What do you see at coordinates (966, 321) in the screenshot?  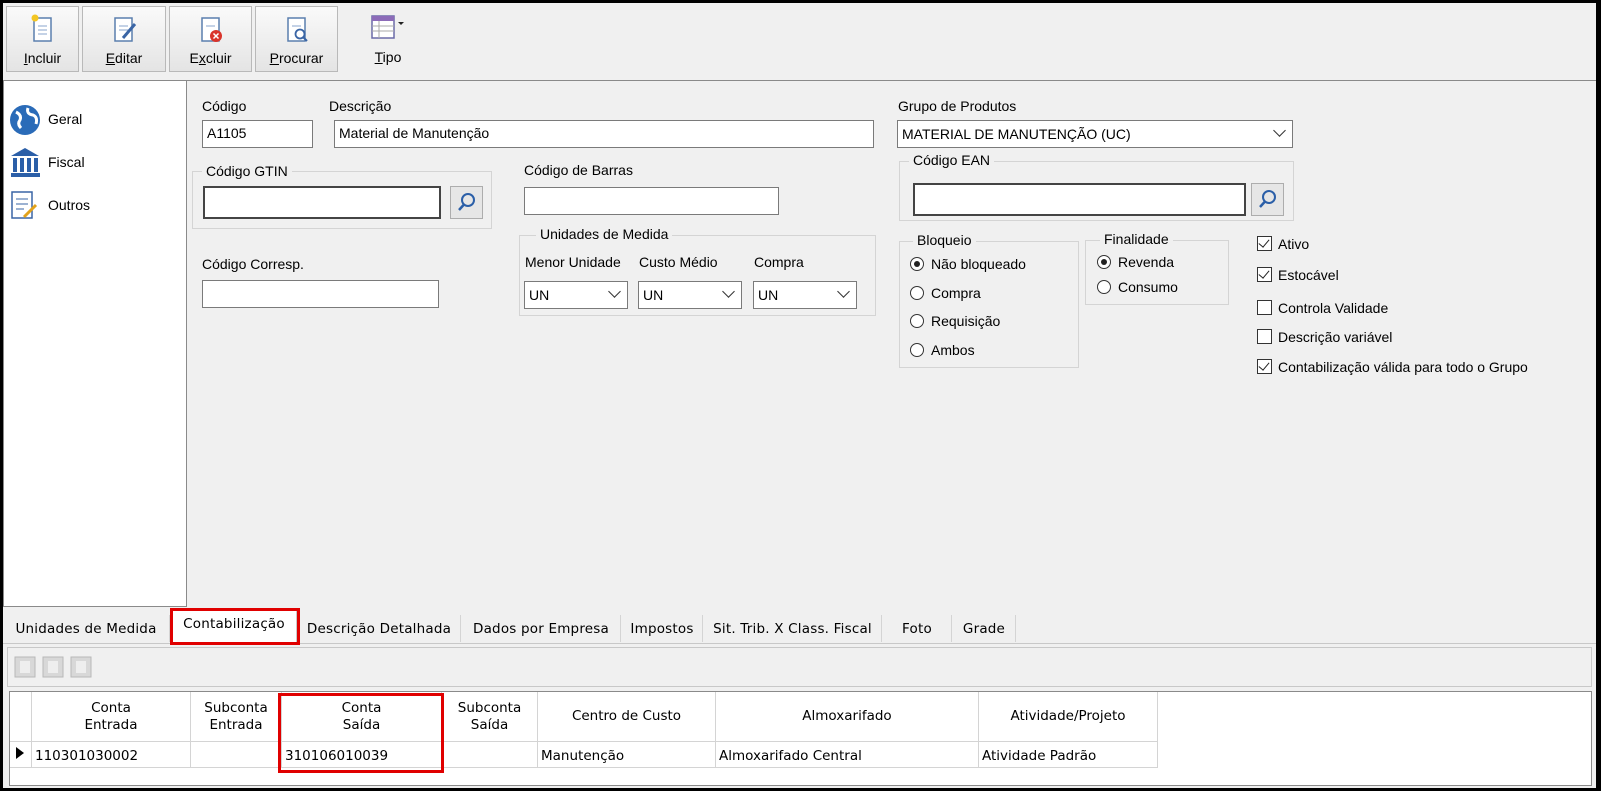 I see `radio-label: Requisição` at bounding box center [966, 321].